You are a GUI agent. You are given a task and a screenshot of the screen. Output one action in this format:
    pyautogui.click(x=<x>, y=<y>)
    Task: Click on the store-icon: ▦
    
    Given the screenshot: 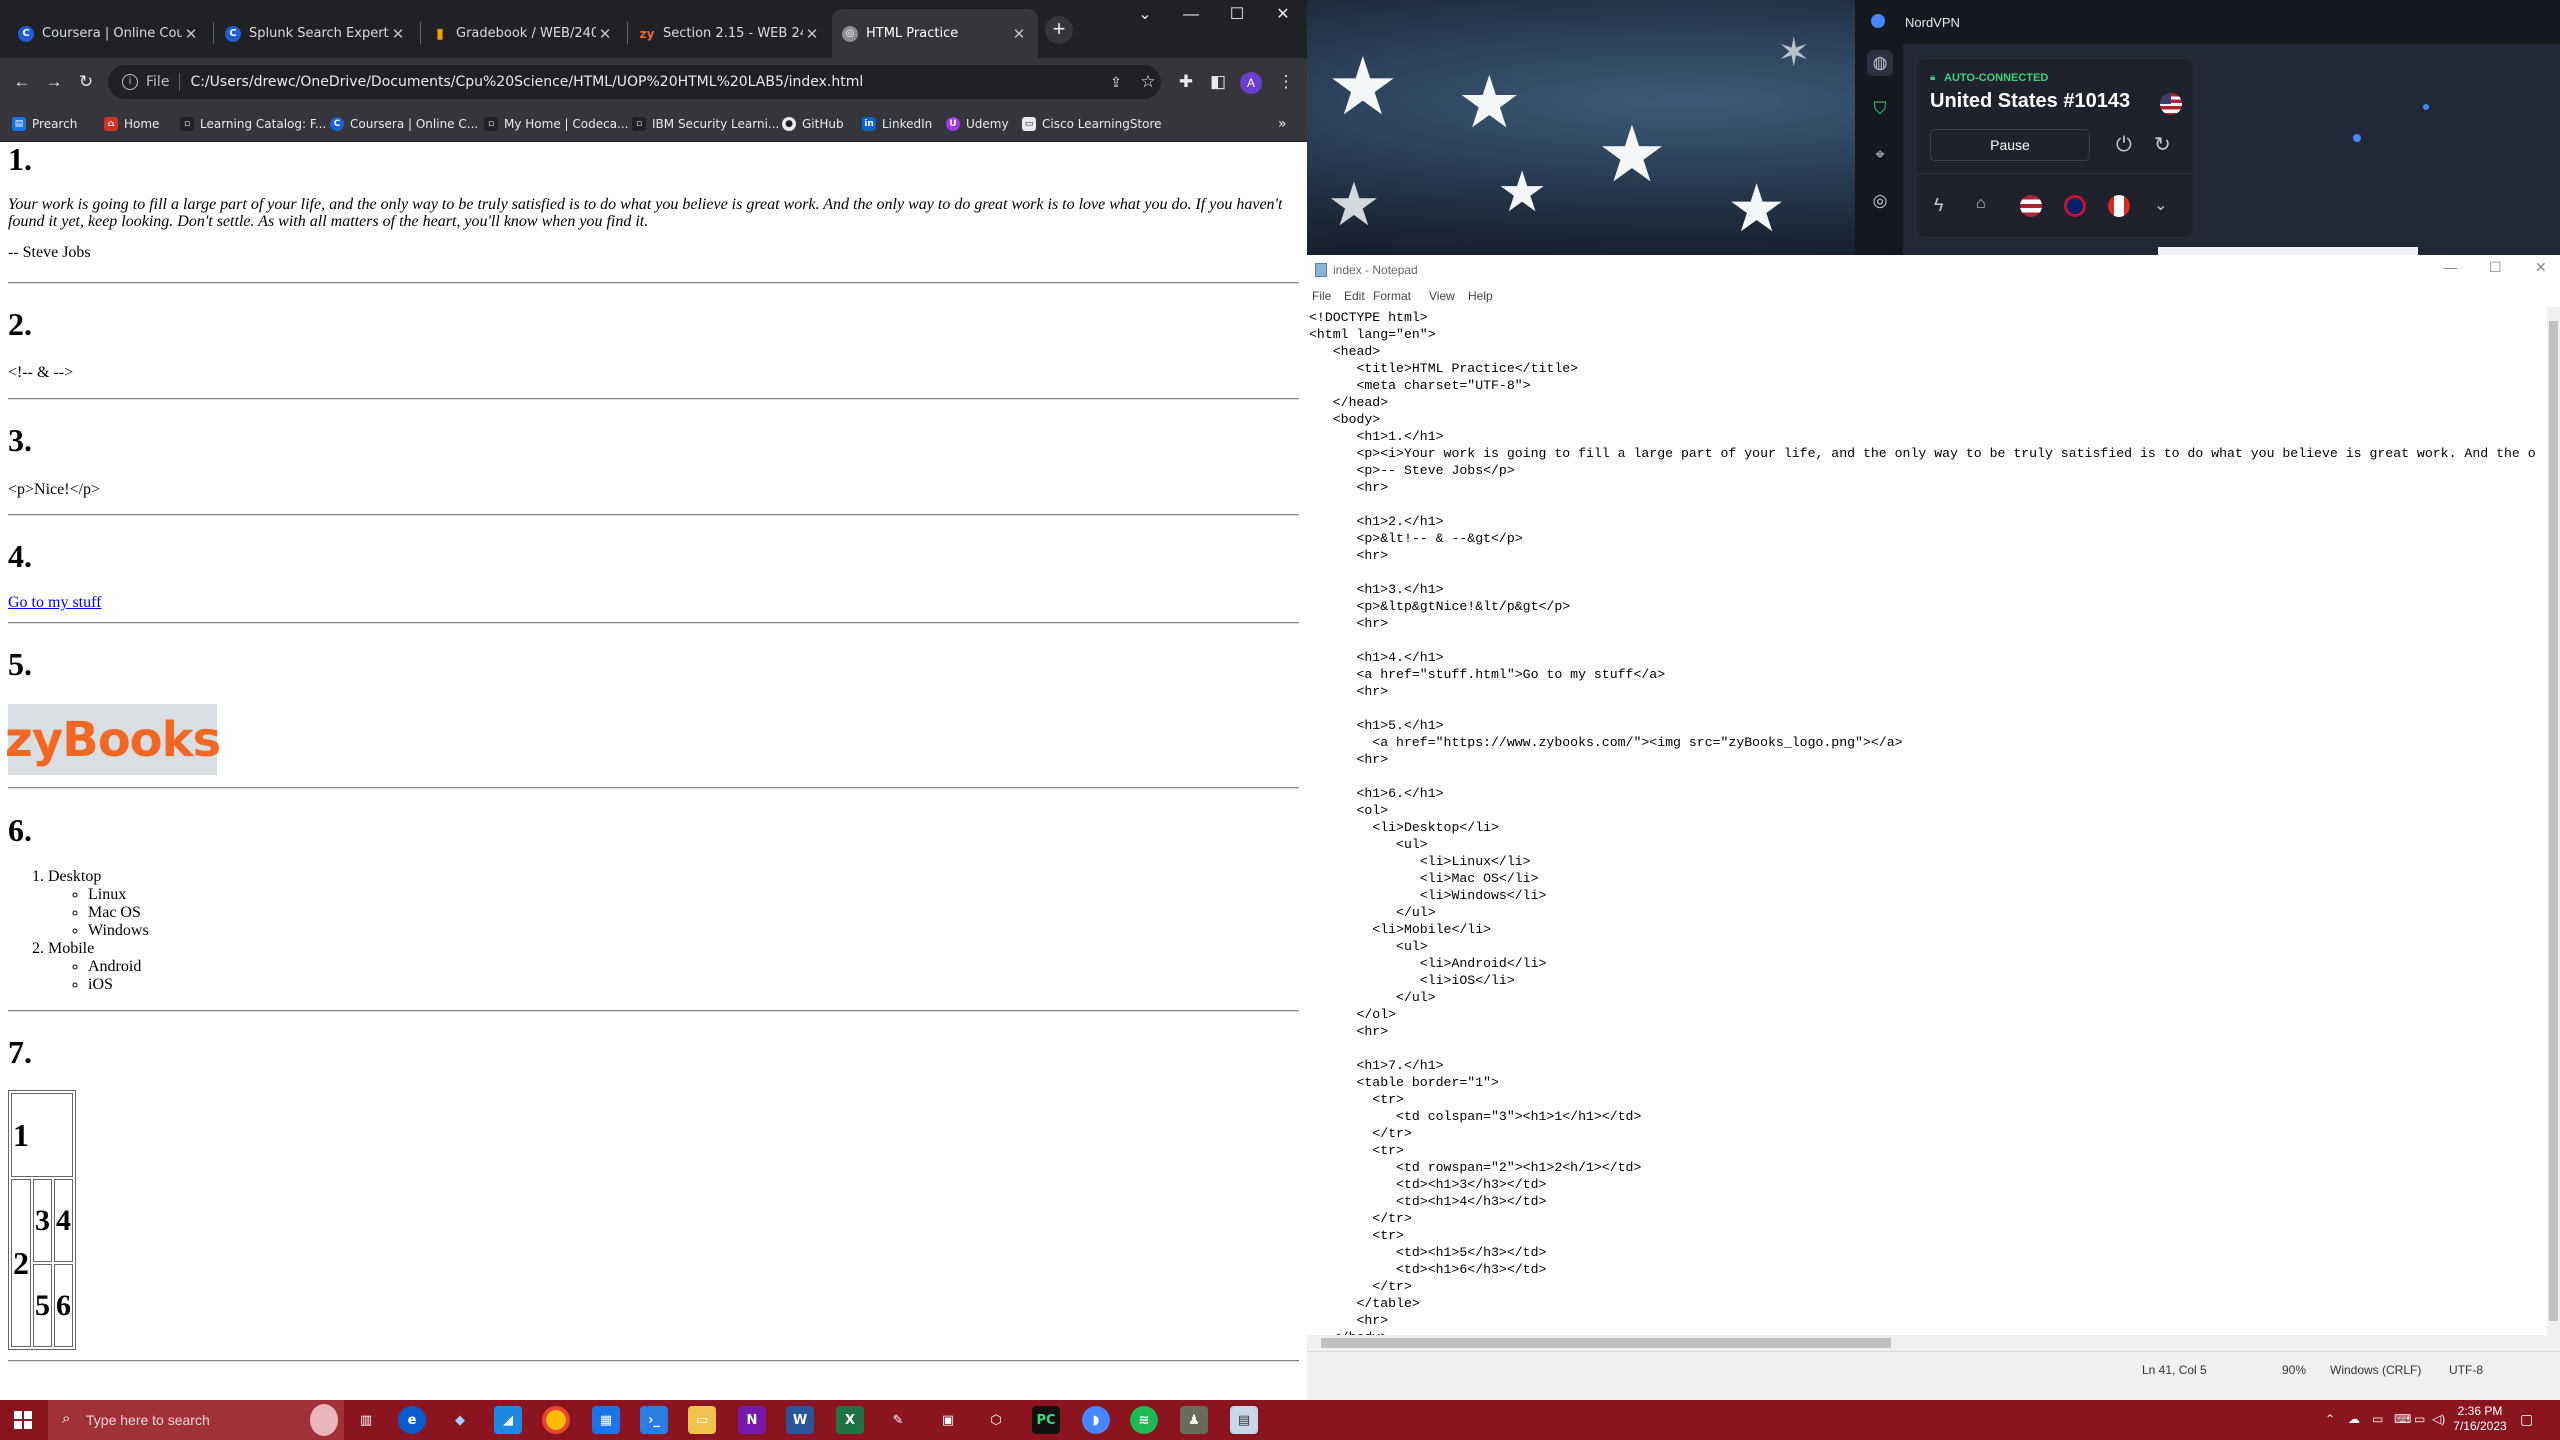 What is the action you would take?
    pyautogui.click(x=606, y=1420)
    